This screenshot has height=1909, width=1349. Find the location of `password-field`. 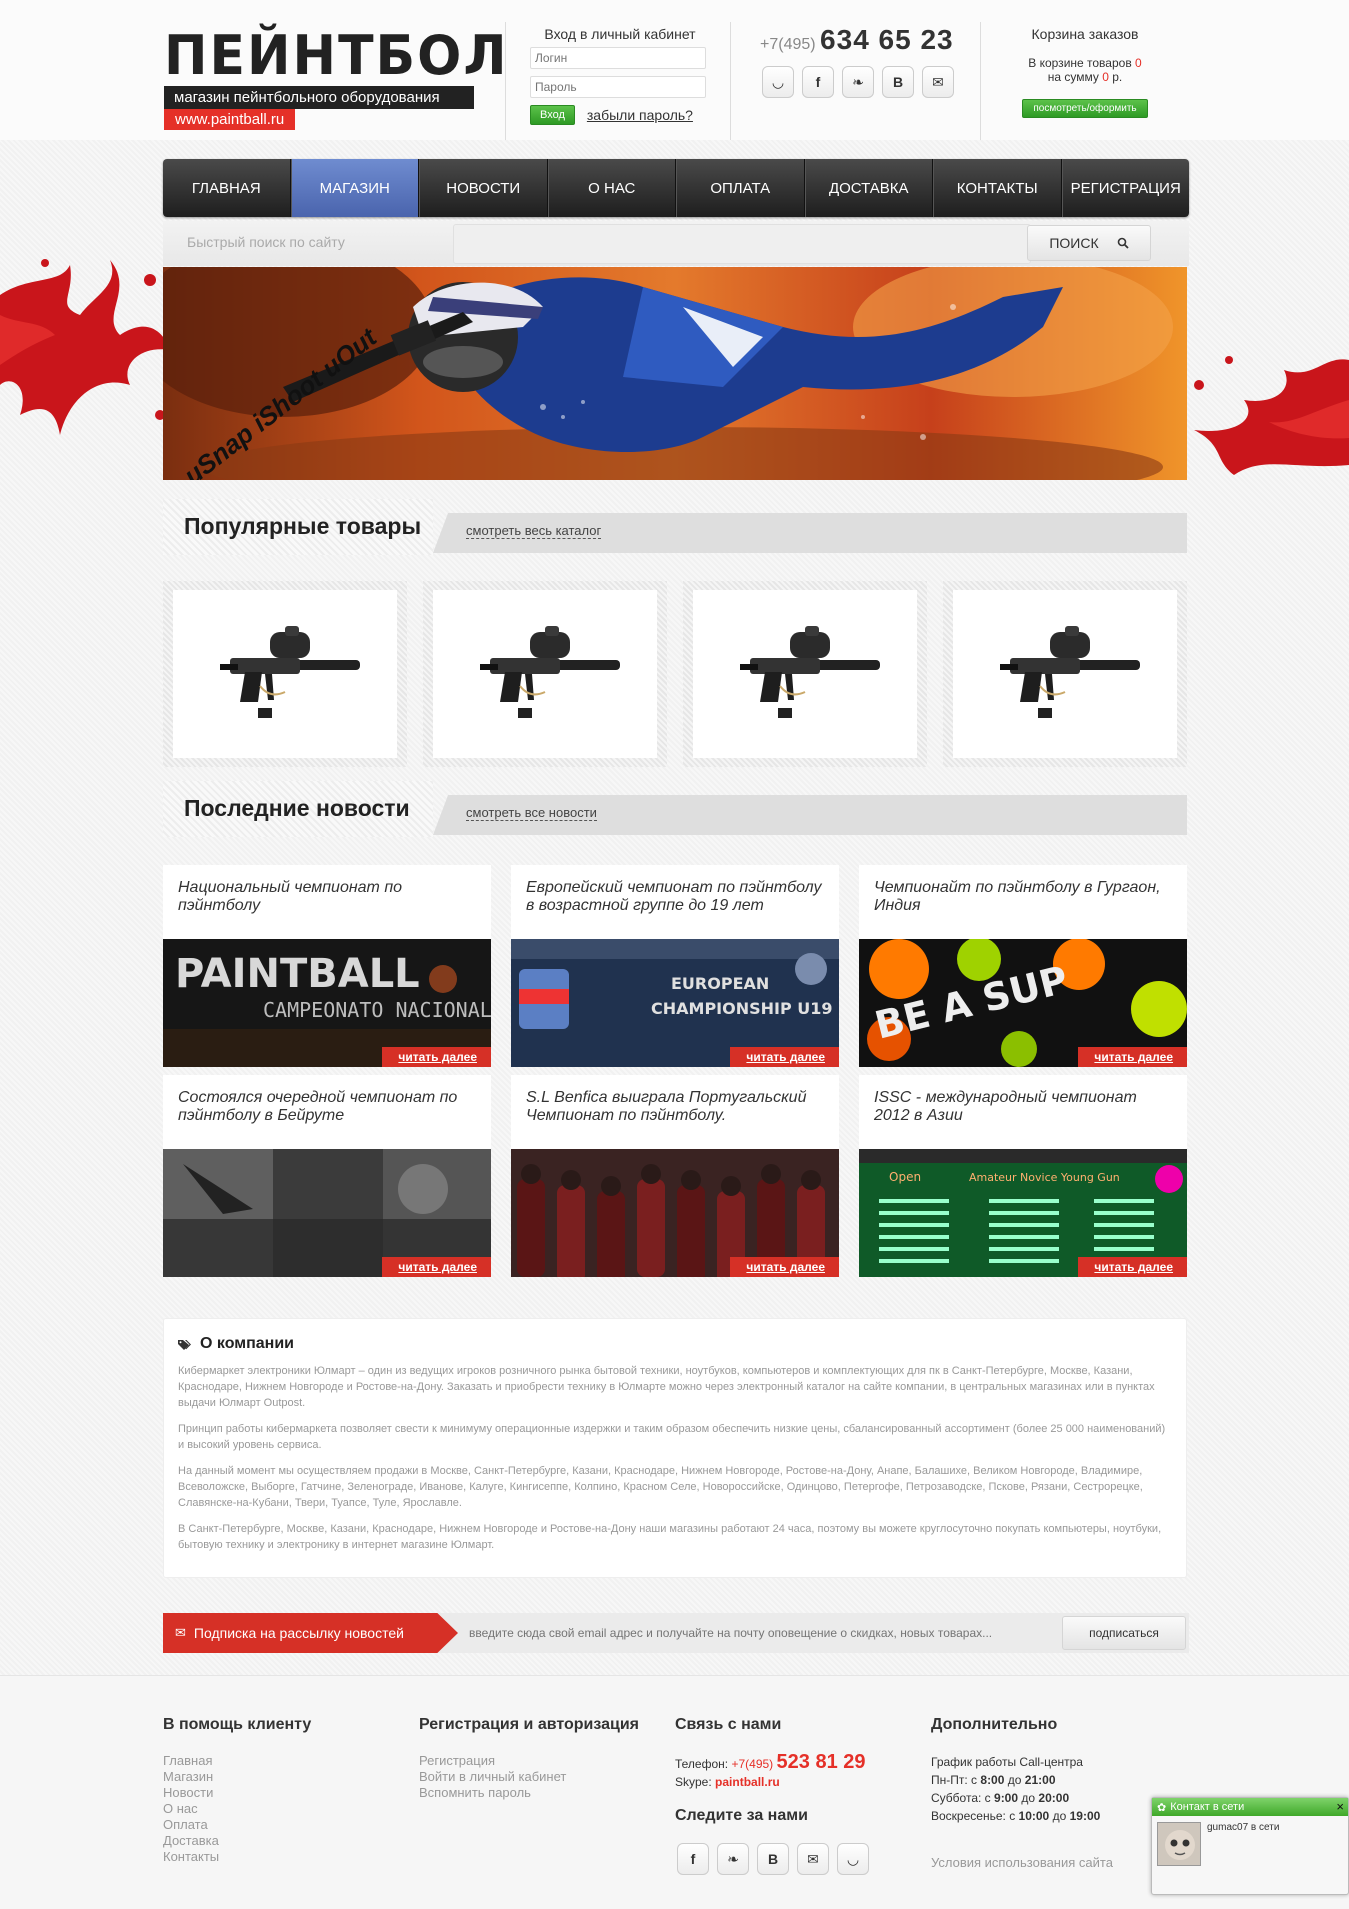

password-field is located at coordinates (618, 87).